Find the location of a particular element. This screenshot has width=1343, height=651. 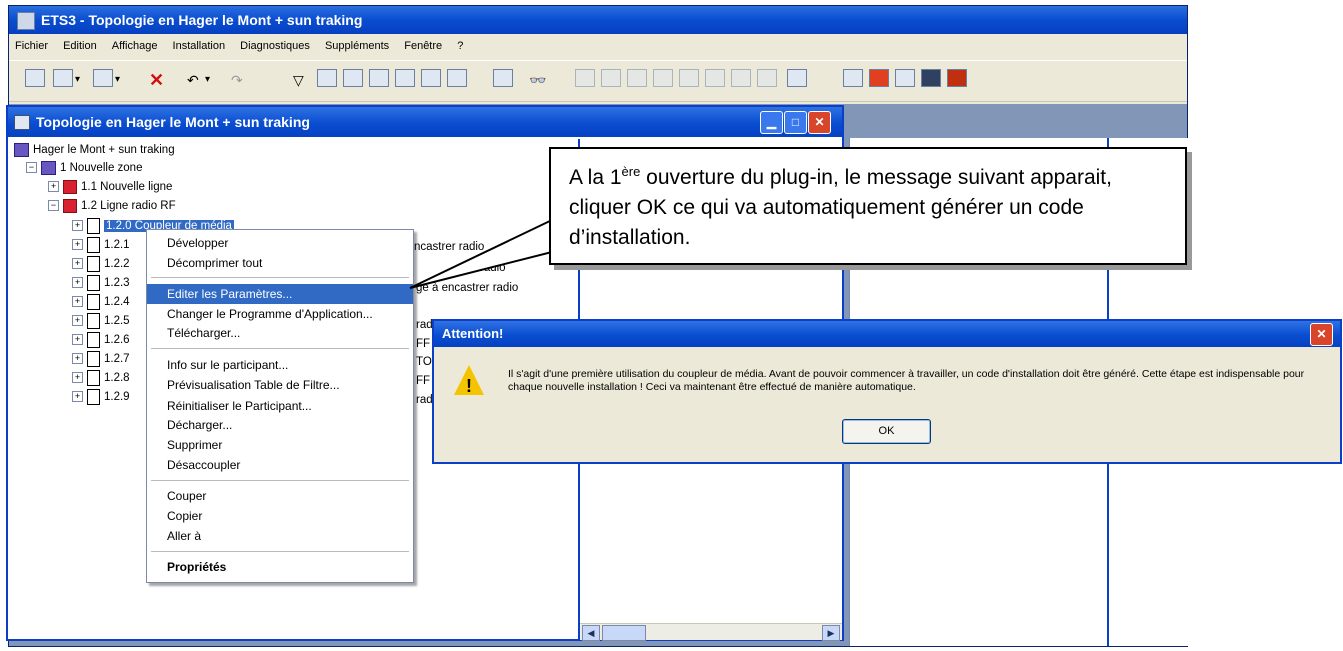

callout-superscript: ère is located at coordinates (631, 171).